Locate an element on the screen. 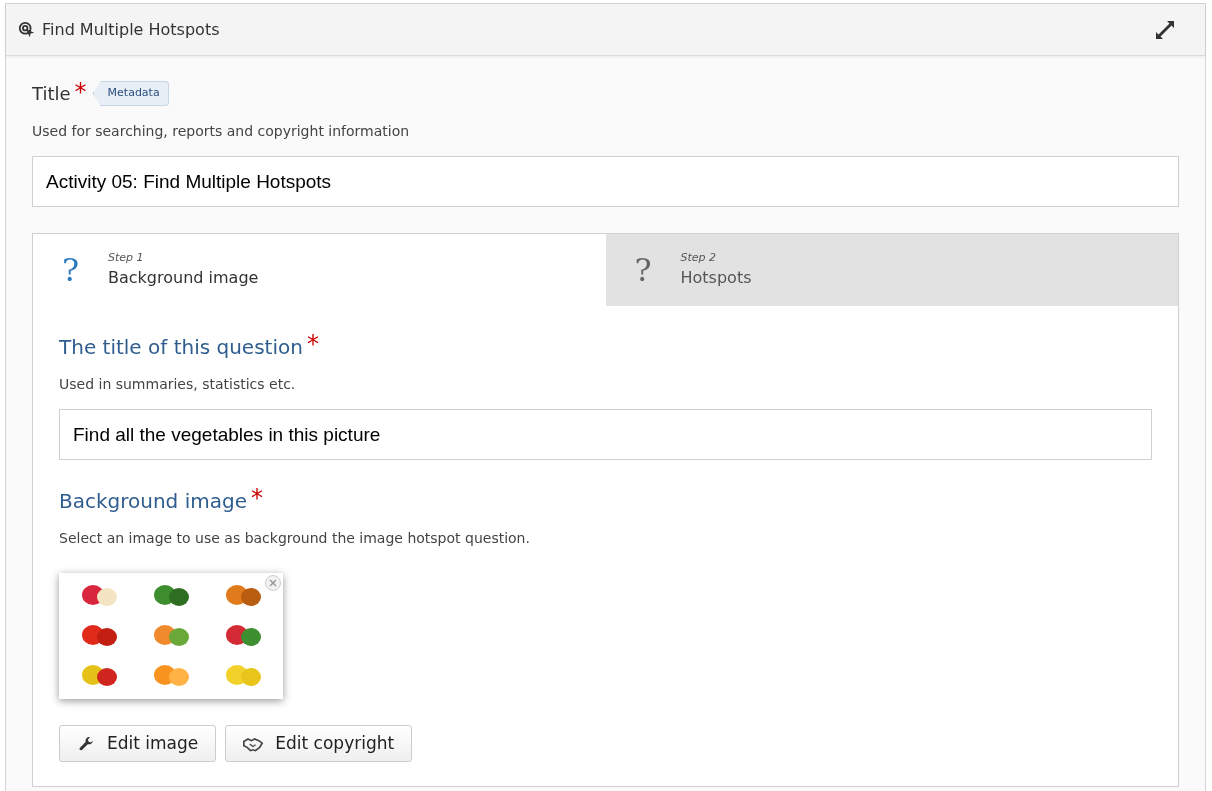  question-title-input: Find all the vegetables in this picture is located at coordinates (605, 434).